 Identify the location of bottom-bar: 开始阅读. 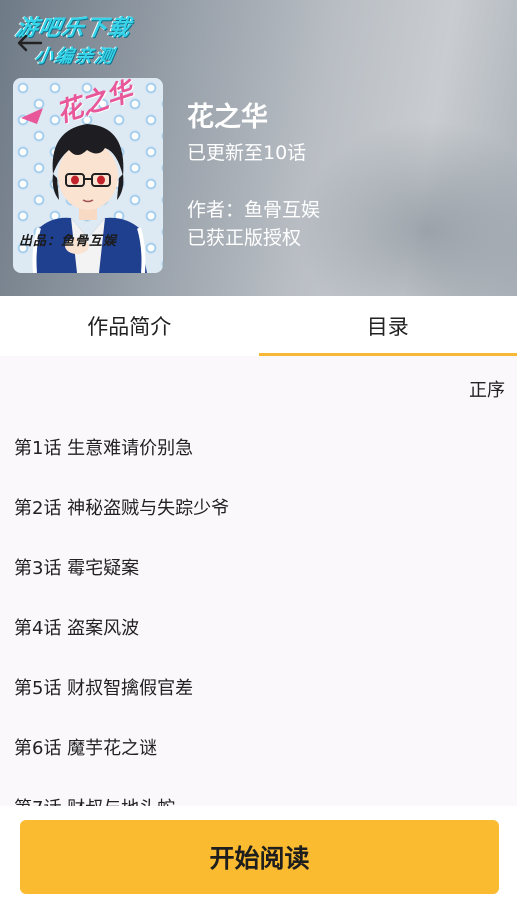
(258, 852).